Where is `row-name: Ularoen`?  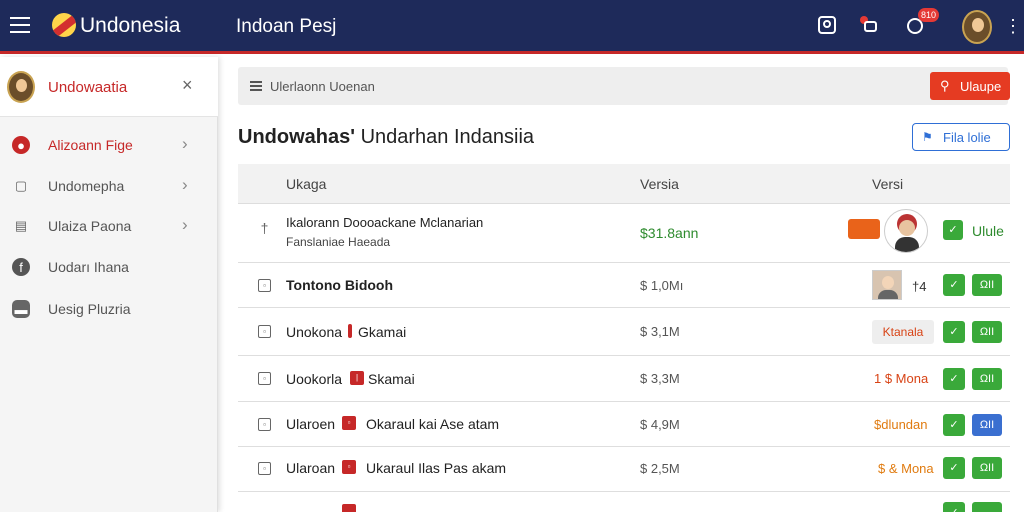
row-name: Ularoen is located at coordinates (311, 424).